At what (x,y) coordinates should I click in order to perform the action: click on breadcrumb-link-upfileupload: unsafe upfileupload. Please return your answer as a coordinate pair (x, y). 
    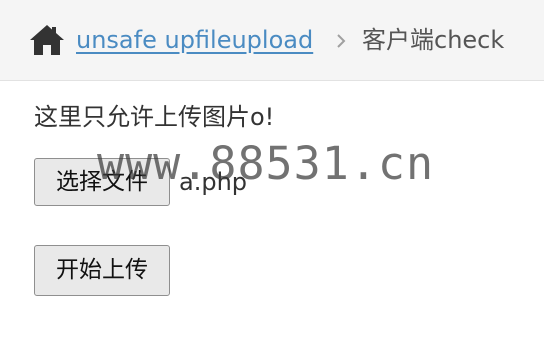
    Looking at the image, I should click on (194, 40).